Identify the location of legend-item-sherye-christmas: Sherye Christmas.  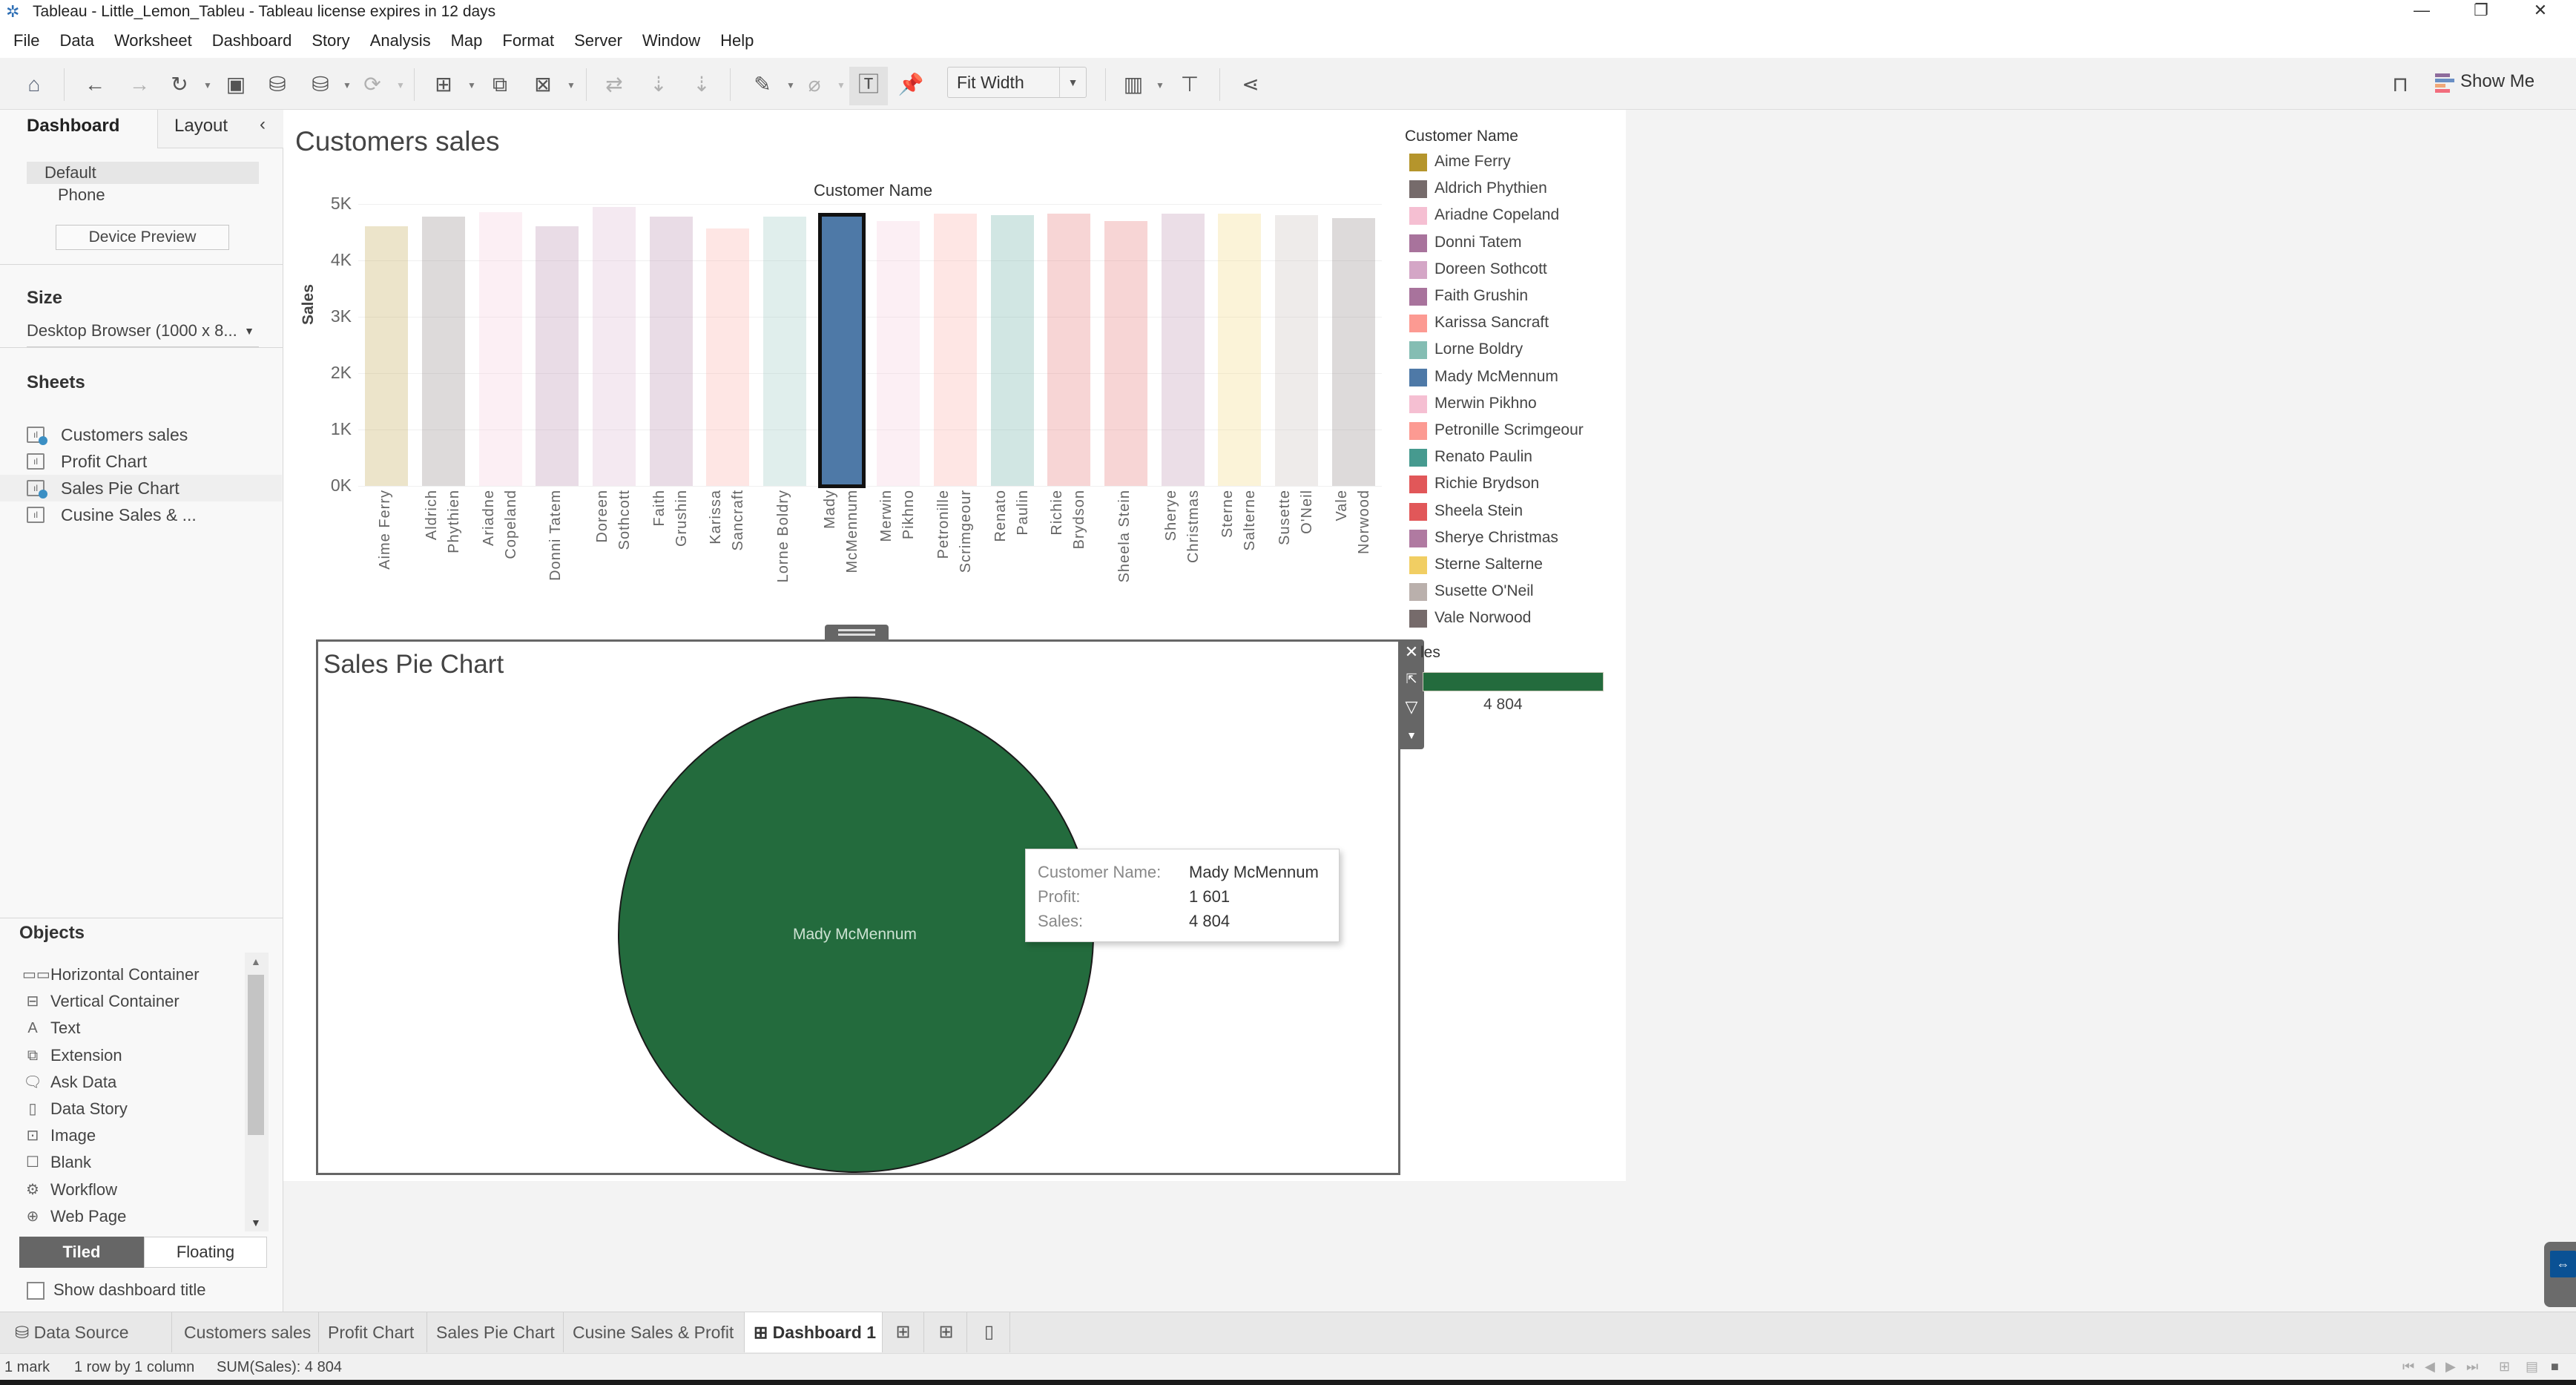
(1483, 537).